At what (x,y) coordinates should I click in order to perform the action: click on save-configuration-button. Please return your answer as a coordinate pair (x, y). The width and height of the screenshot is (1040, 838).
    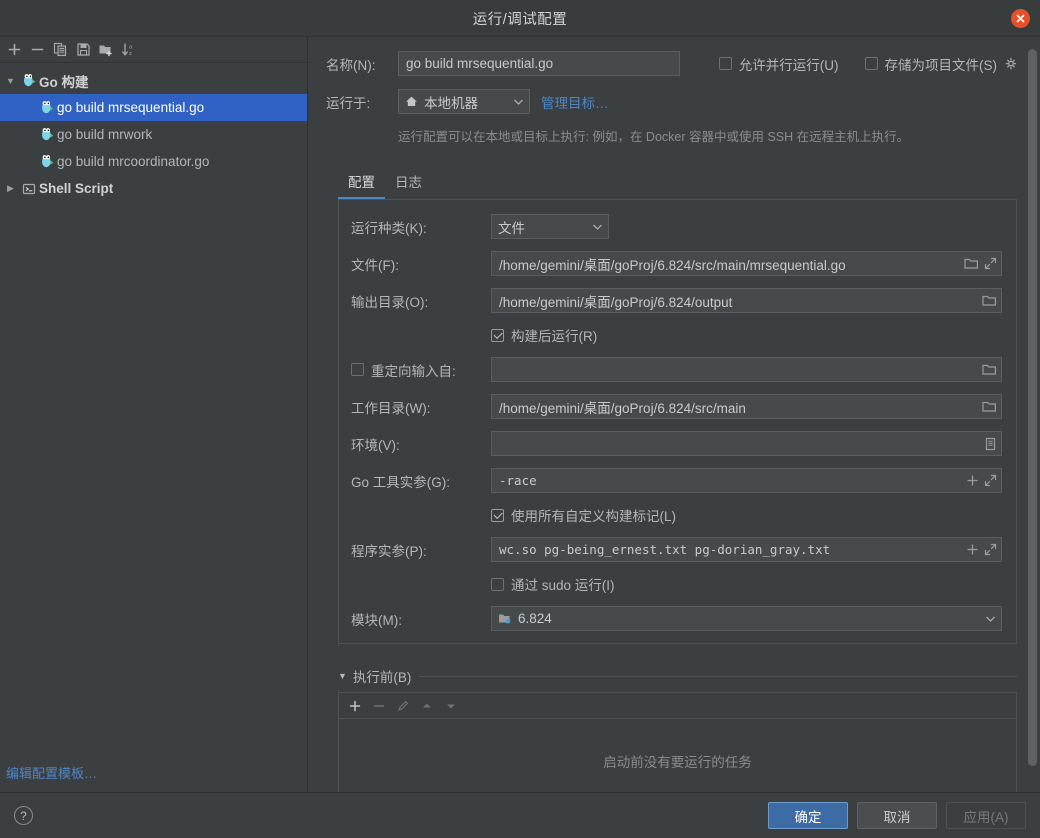
    Looking at the image, I should click on (83, 50).